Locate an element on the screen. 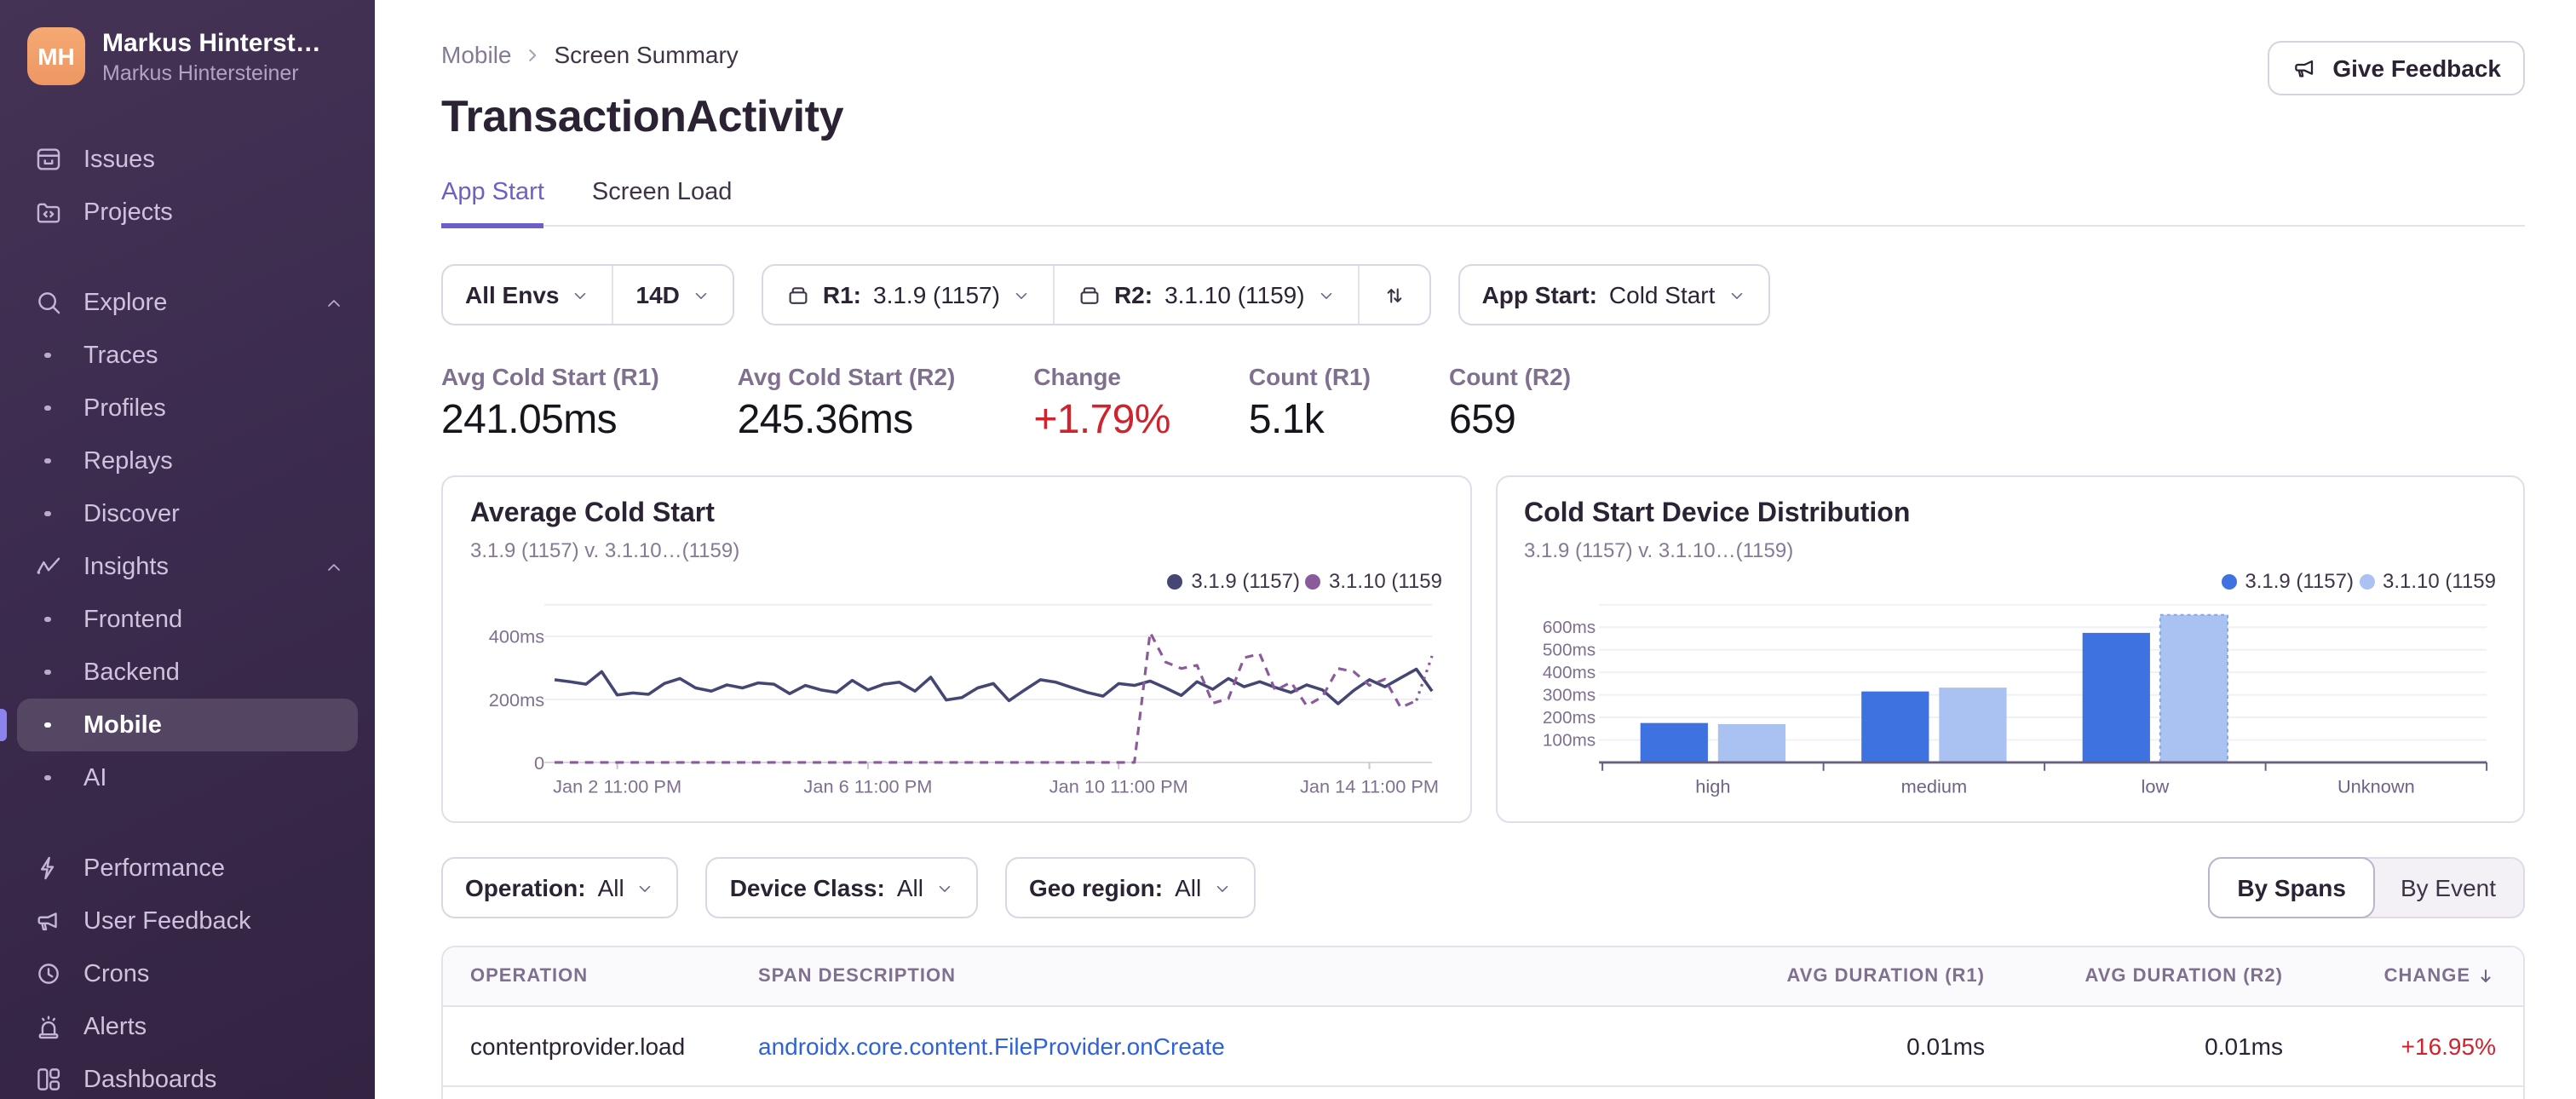  header-change: CHANGE is located at coordinates (2403, 976).